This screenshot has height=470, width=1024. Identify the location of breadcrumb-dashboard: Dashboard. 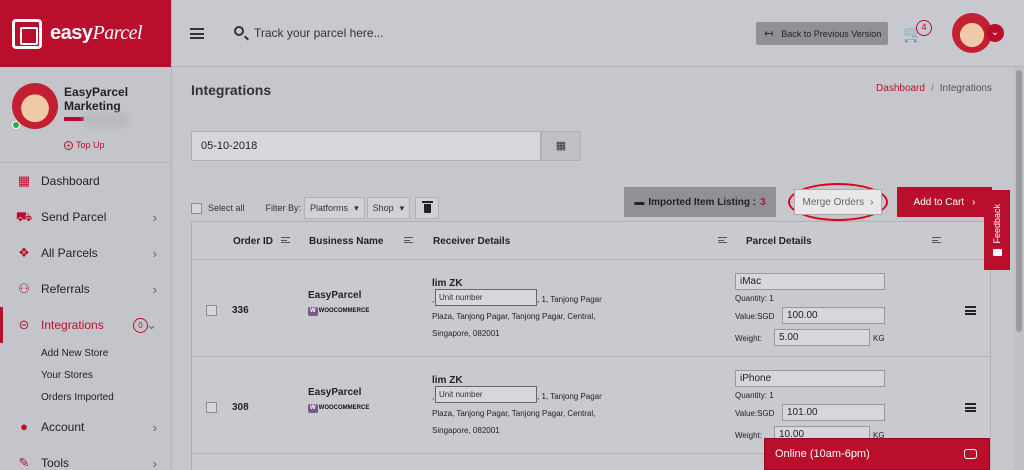
(900, 88).